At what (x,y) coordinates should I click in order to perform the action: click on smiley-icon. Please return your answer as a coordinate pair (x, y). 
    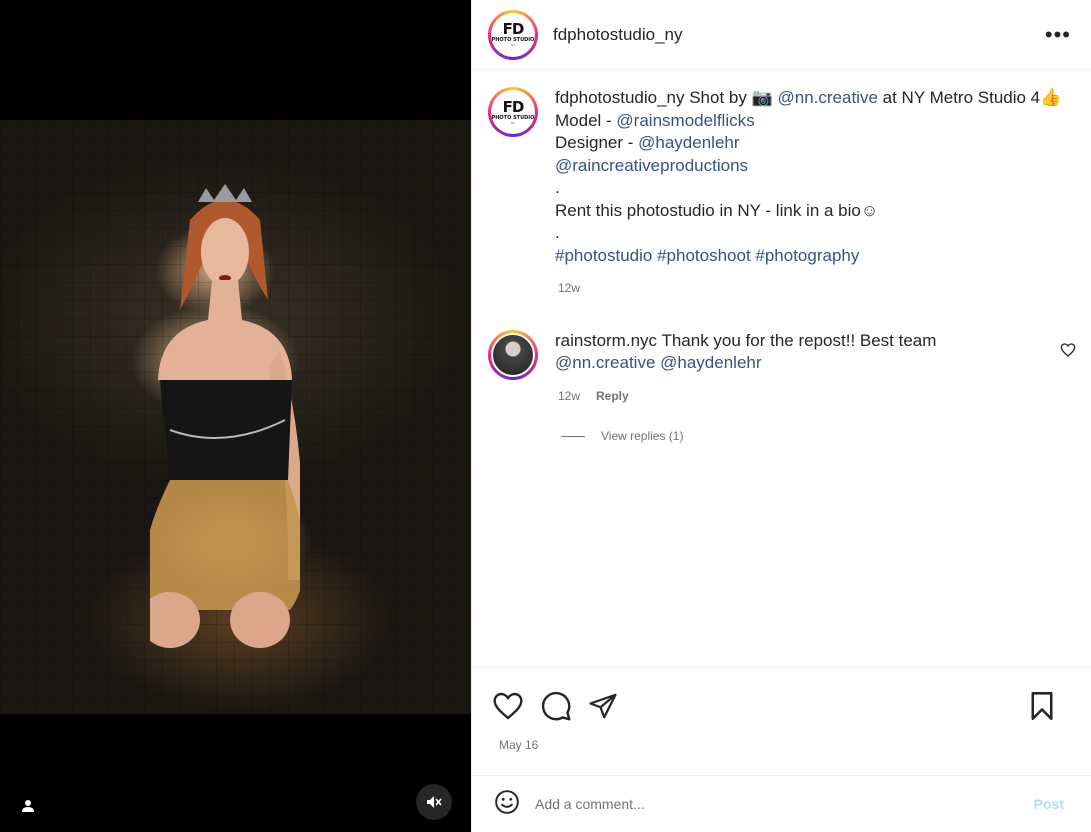
    Looking at the image, I should click on (507, 801).